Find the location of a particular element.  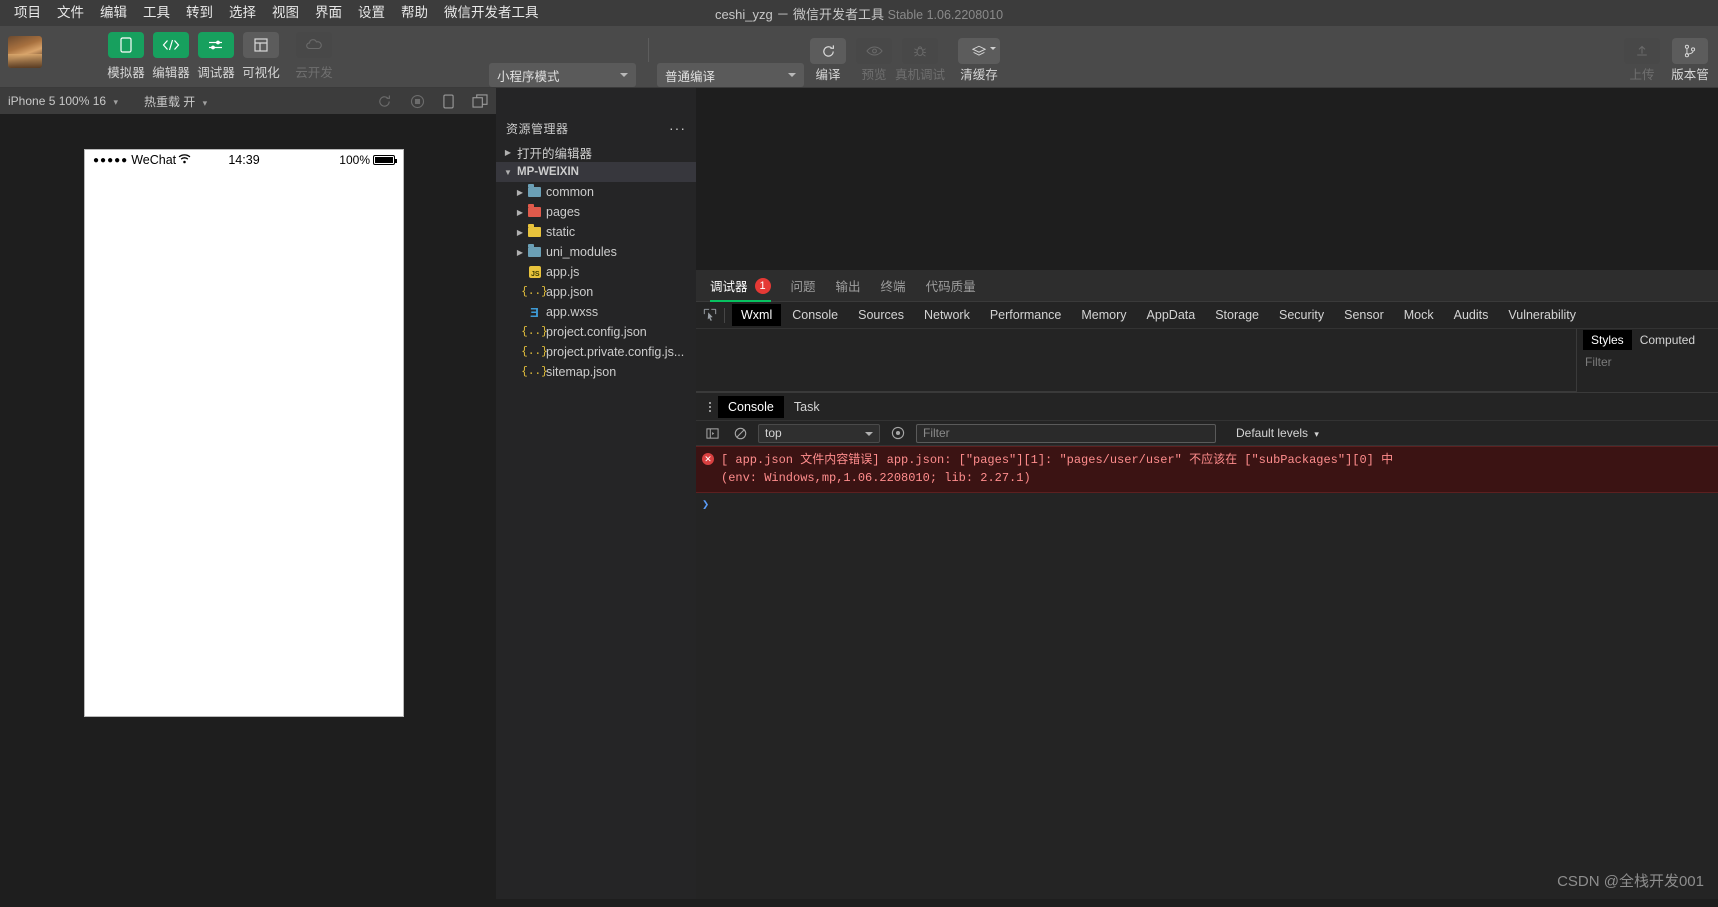

phone-status-bar: ●●●●● WeChat 14:39 100% is located at coordinates (244, 160).